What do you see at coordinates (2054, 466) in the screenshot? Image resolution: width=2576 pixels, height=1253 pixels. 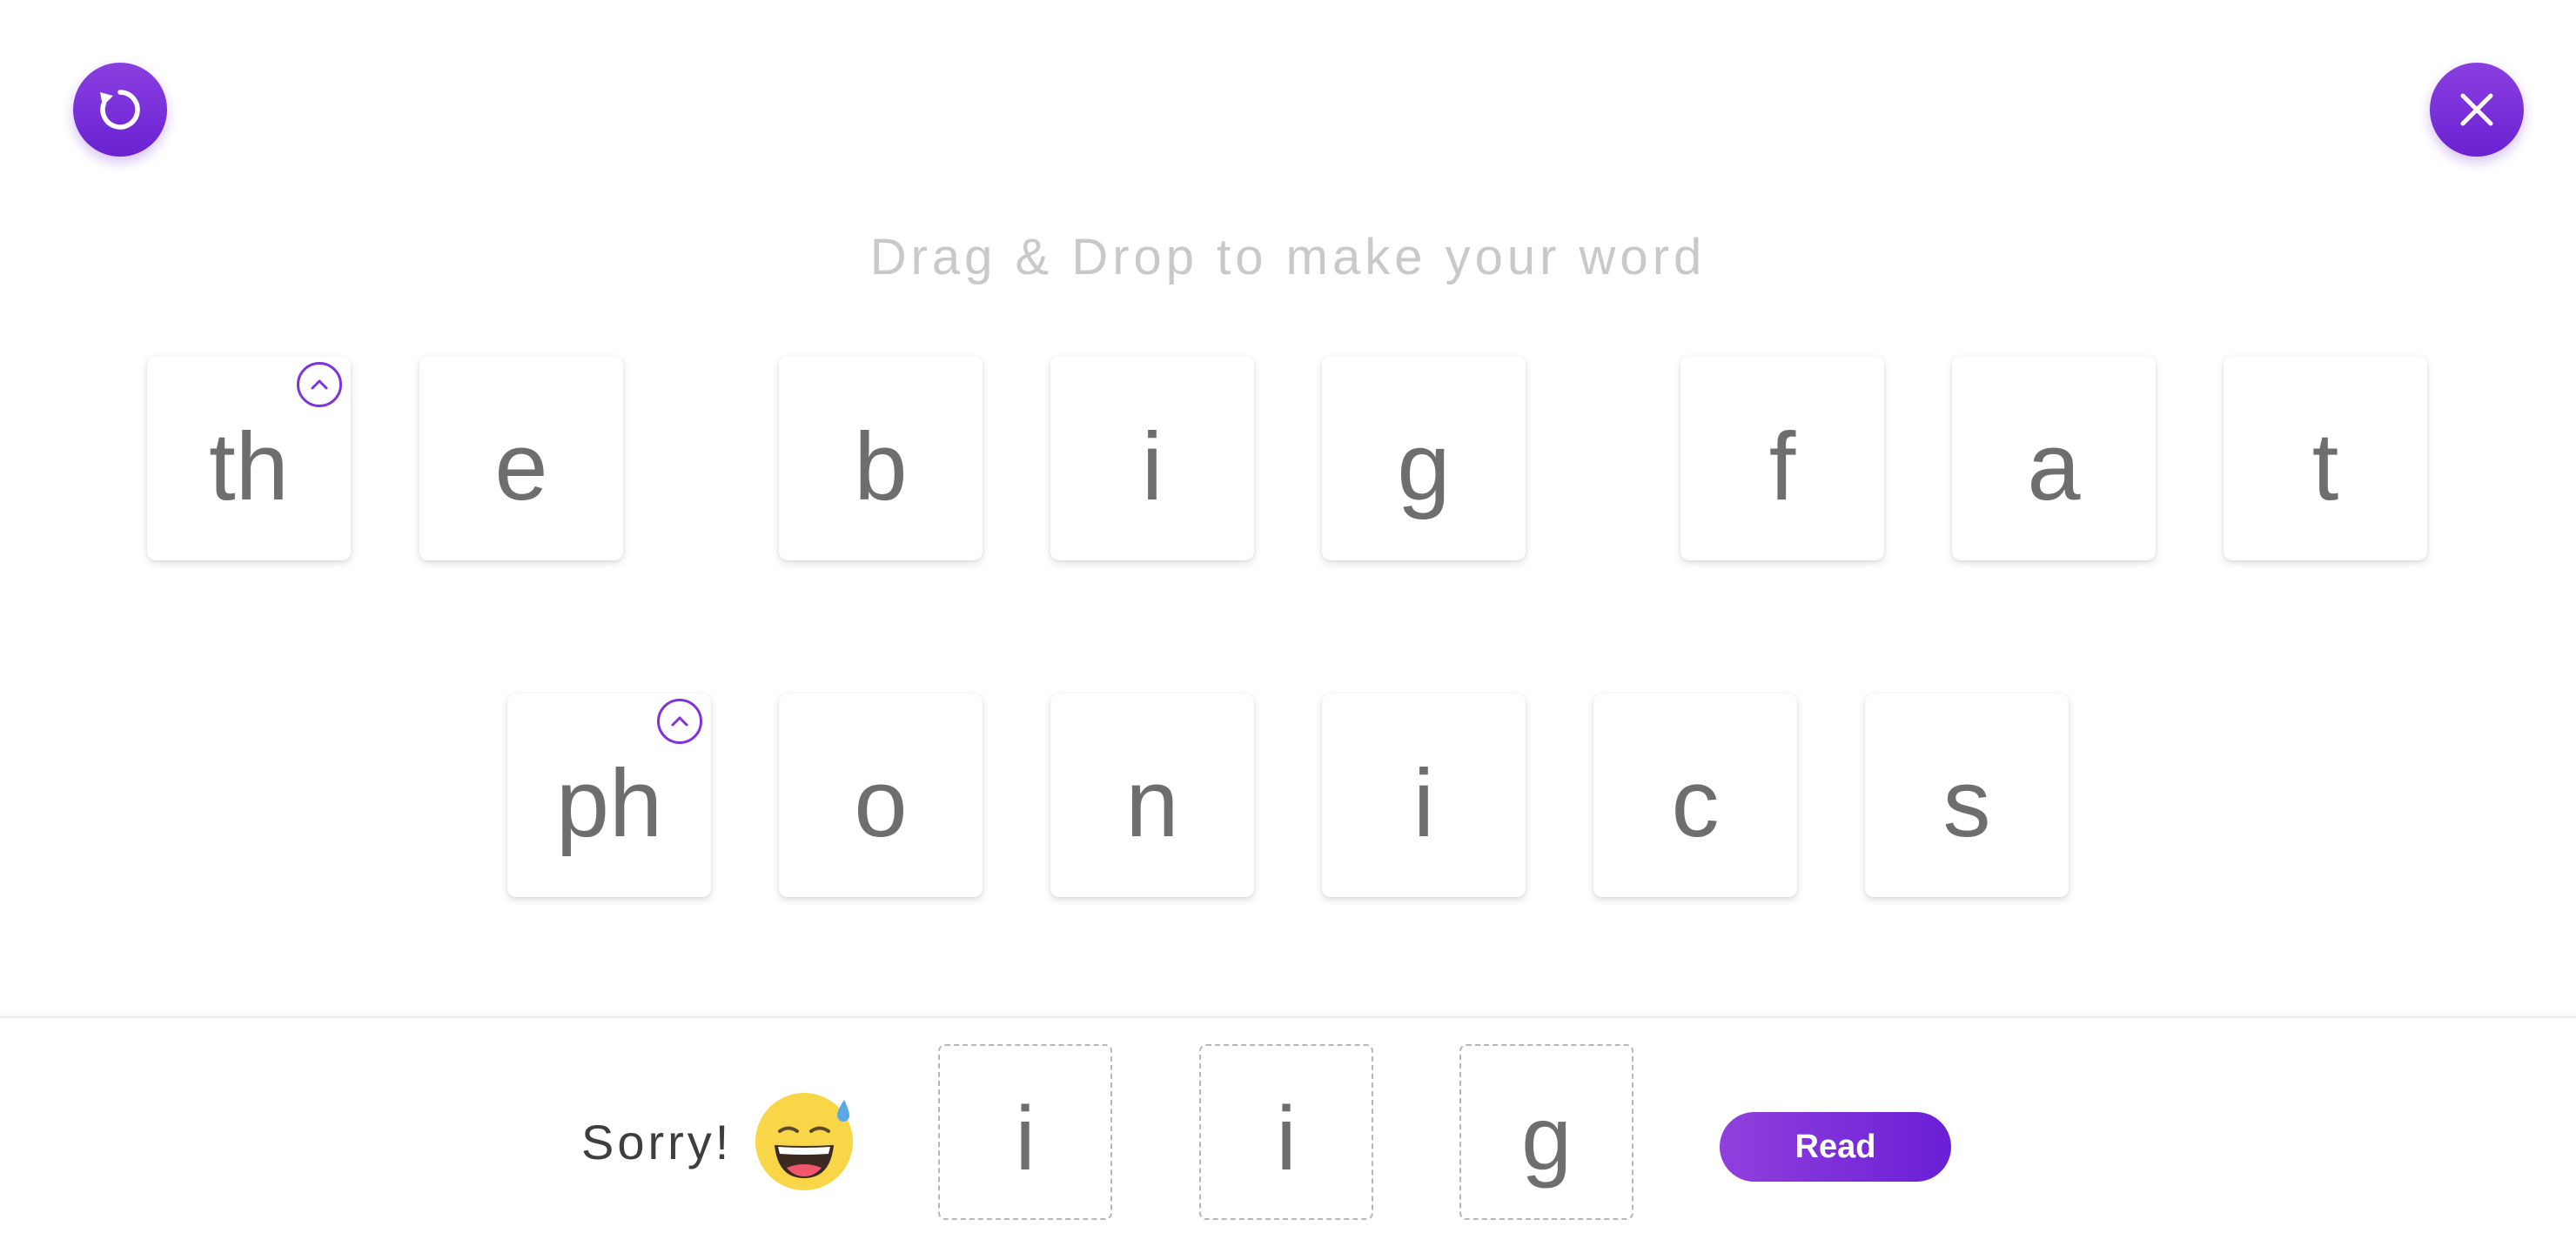 I see `tile-letter: a` at bounding box center [2054, 466].